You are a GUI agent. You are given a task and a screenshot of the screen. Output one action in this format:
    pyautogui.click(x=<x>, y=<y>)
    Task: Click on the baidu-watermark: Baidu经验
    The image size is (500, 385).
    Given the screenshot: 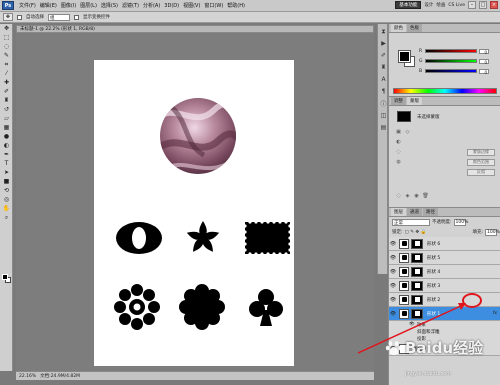 What is the action you would take?
    pyautogui.click(x=434, y=347)
    